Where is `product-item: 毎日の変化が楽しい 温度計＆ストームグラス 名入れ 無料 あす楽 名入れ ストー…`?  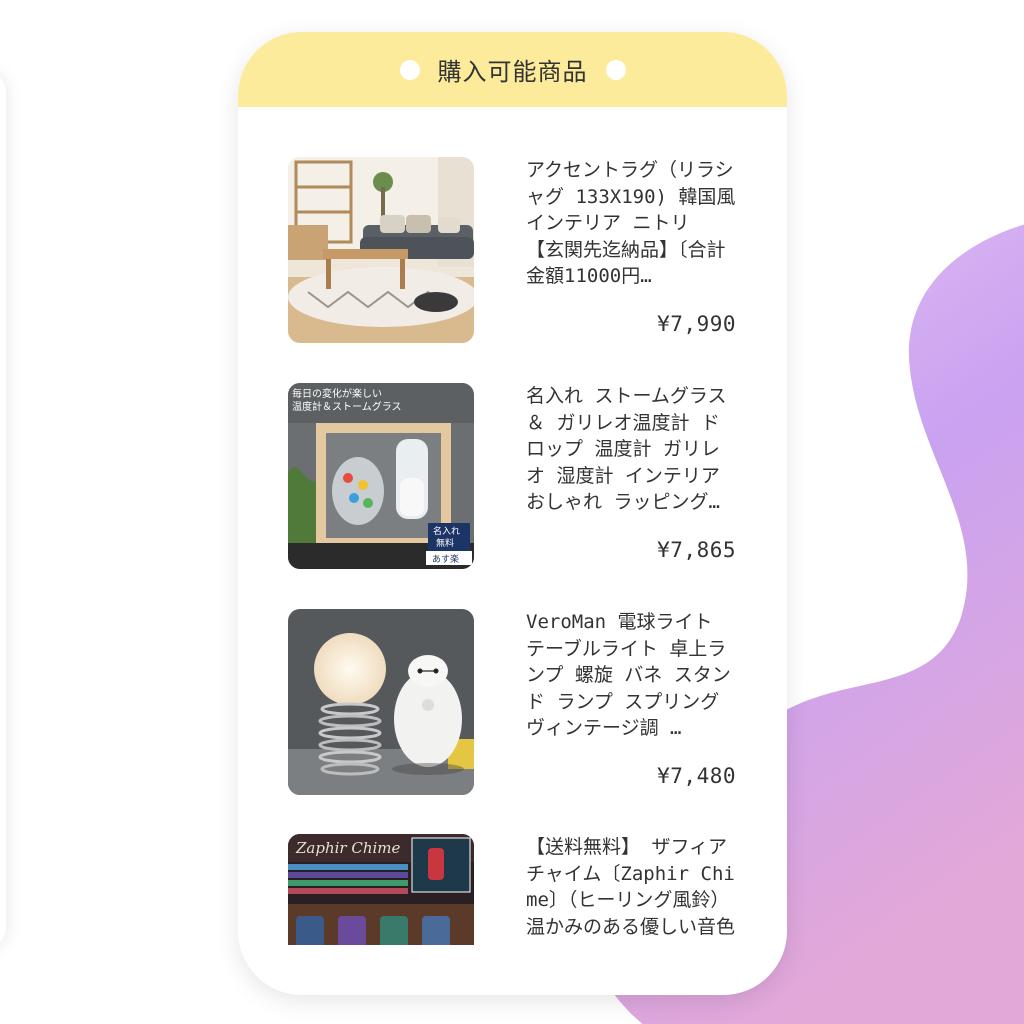
product-item: 毎日の変化が楽しい 温度計＆ストームグラス 名入れ 無料 あす楽 名入れ ストー… is located at coordinates (518, 477).